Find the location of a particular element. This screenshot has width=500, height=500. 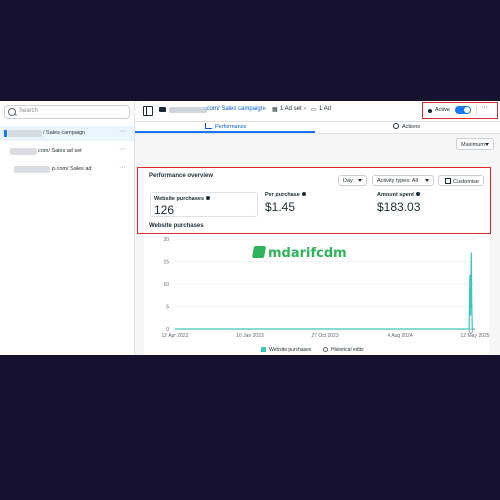

watermark: mdarifcdm is located at coordinates (299, 253).